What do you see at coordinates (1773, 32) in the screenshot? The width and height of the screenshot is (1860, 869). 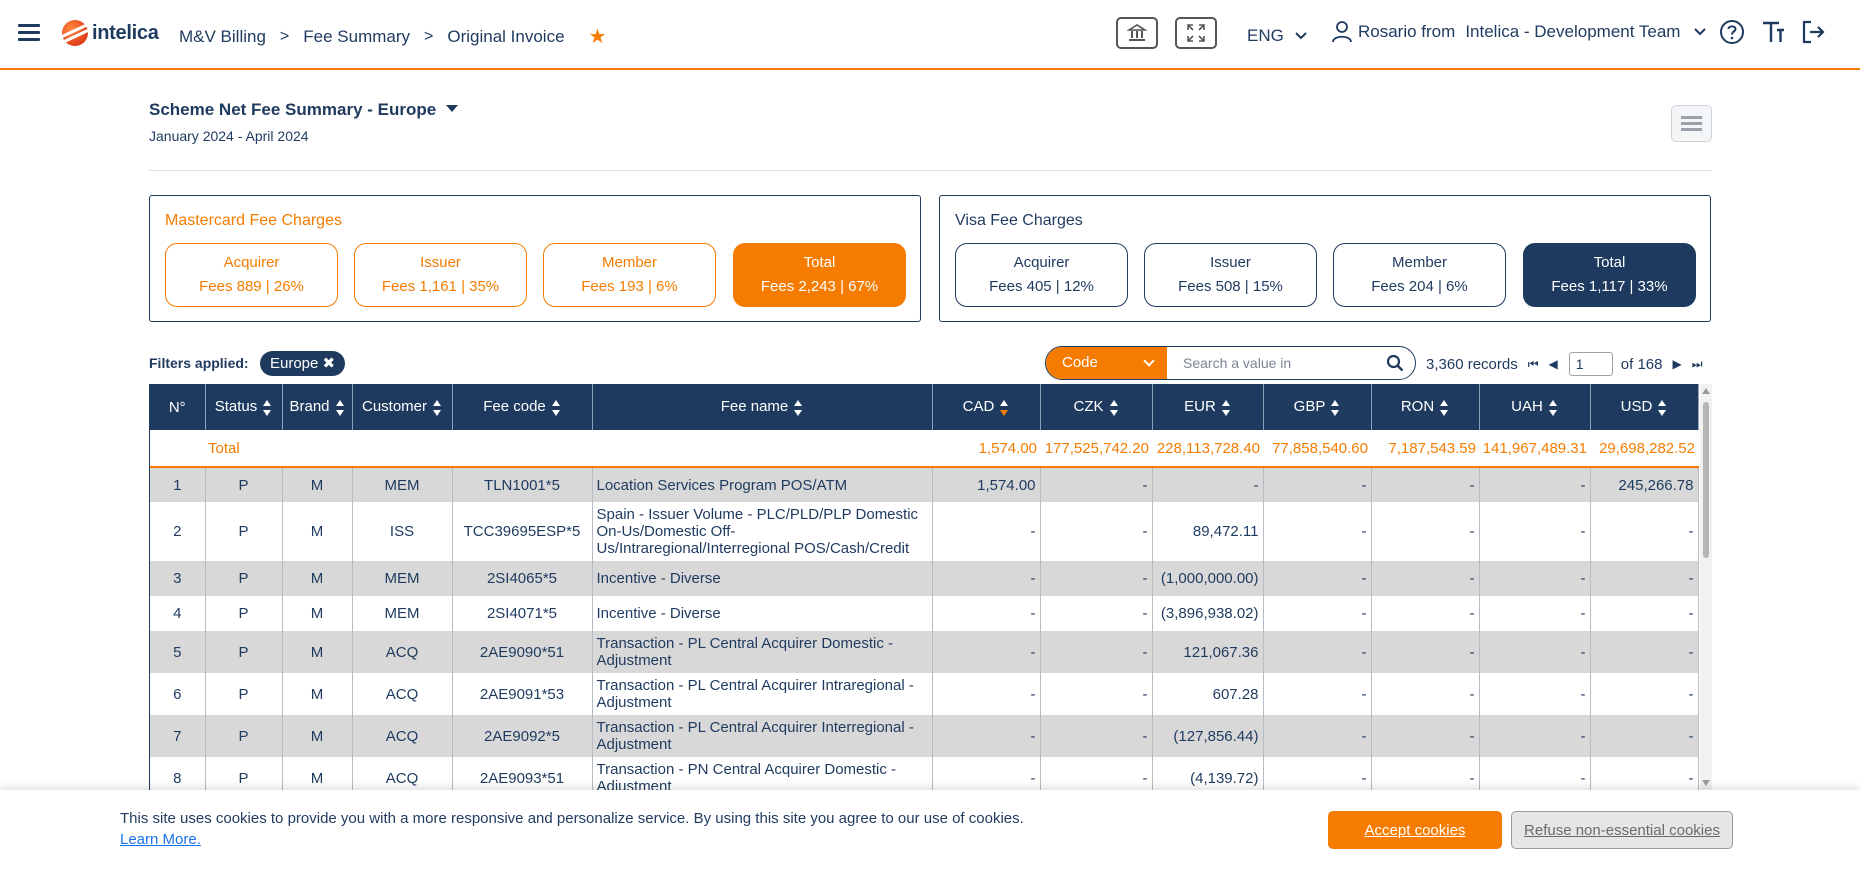 I see `font-size-icon` at bounding box center [1773, 32].